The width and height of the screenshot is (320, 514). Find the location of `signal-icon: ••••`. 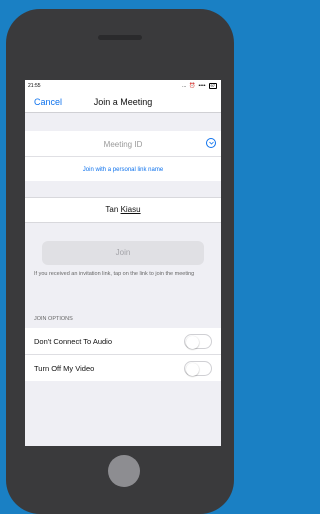

signal-icon: •••• is located at coordinates (202, 86).